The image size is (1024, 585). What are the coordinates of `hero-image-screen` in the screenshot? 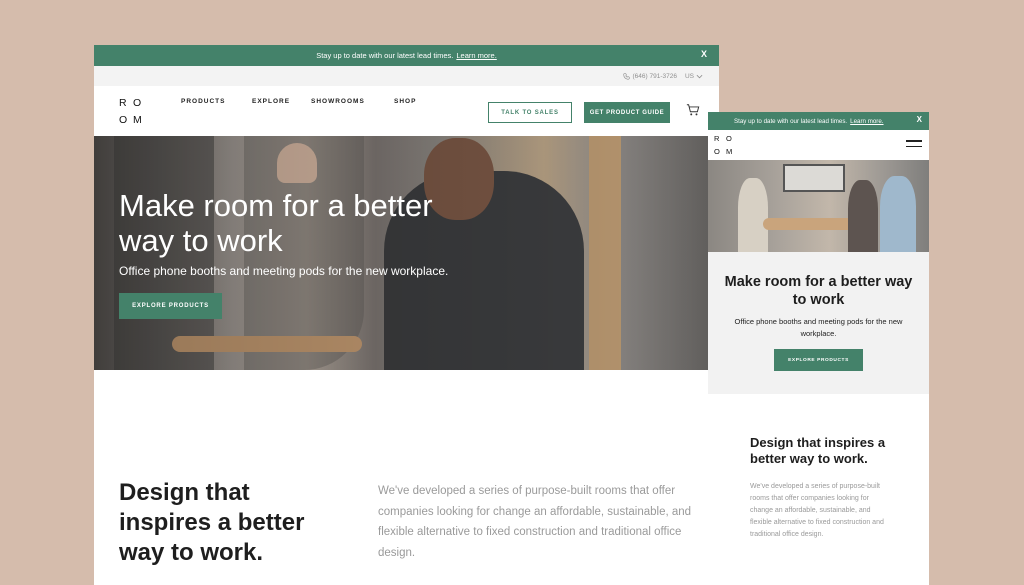 It's located at (814, 178).